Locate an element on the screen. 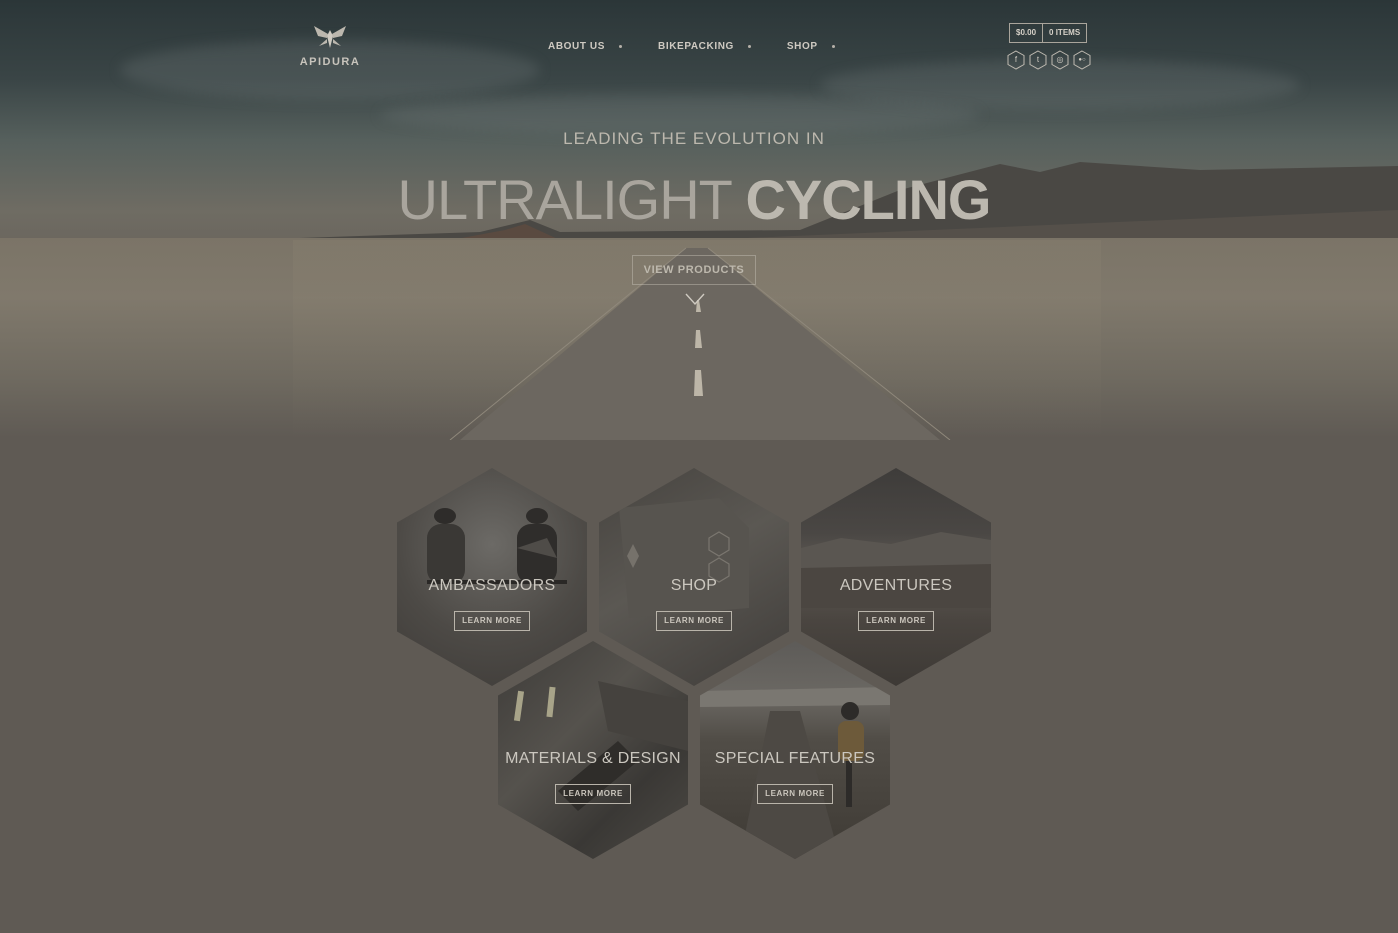 The width and height of the screenshot is (1398, 933). twitter-icon: t is located at coordinates (1038, 60).